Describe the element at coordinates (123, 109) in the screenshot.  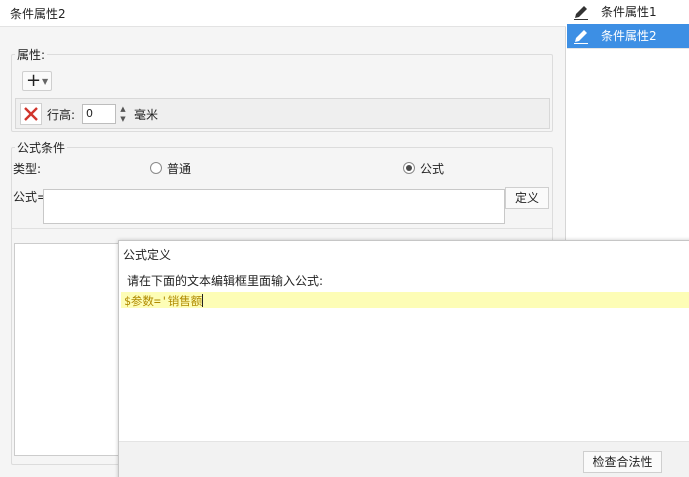
I see `spin-up-icon: ▲` at that location.